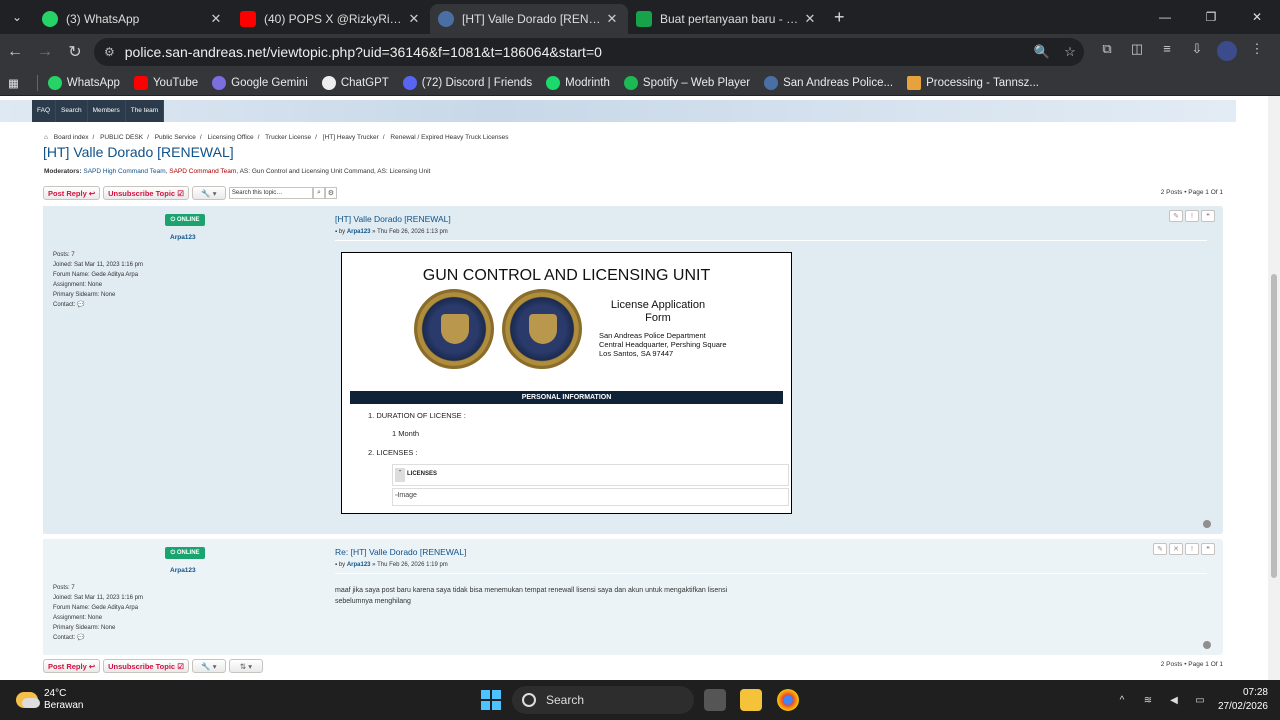 The image size is (1280, 720). What do you see at coordinates (1148, 700) in the screenshot?
I see `wifi-icon: ≋` at bounding box center [1148, 700].